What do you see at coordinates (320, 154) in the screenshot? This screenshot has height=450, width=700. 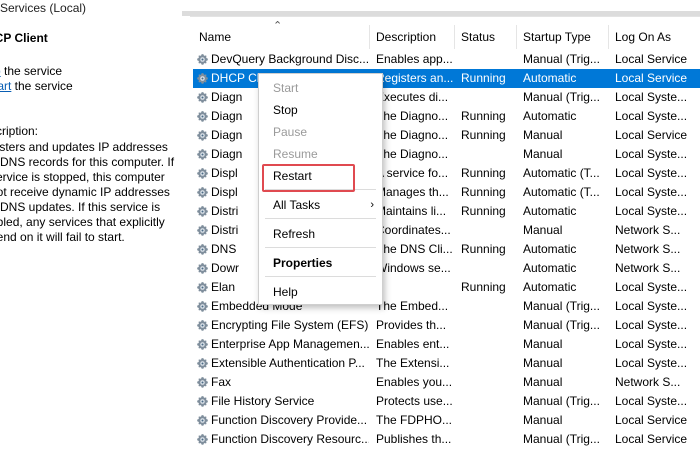 I see `menu-item-resume: Resume` at bounding box center [320, 154].